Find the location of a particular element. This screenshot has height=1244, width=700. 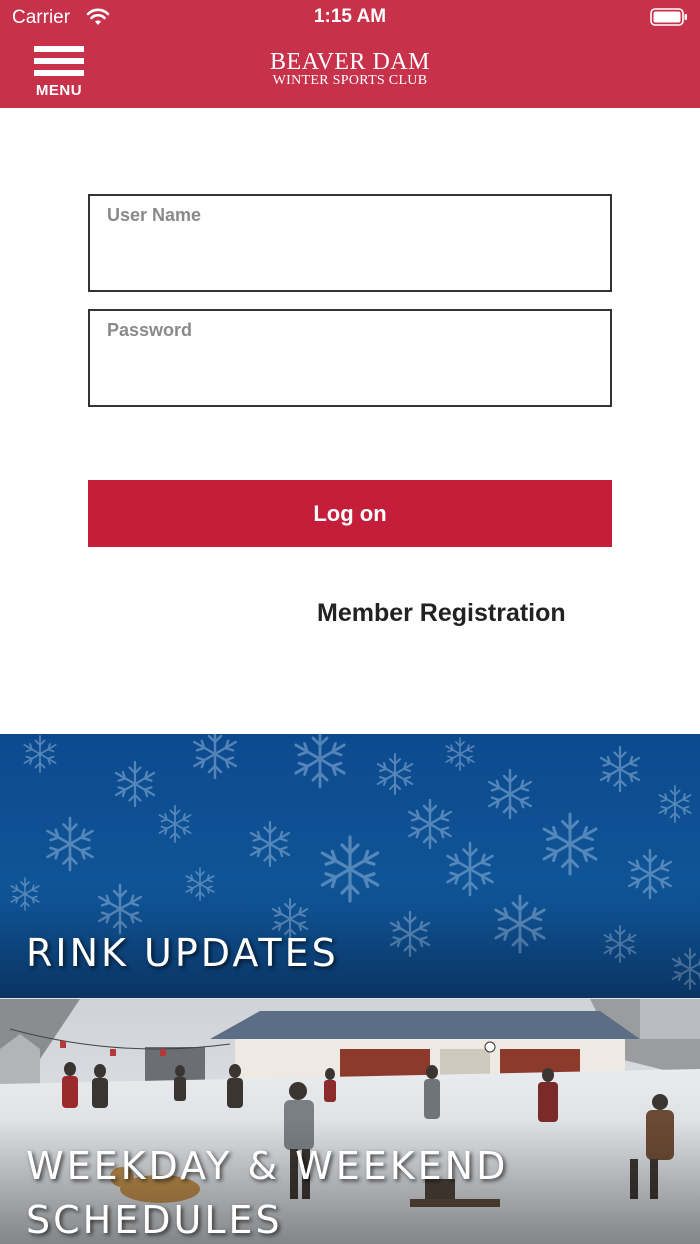

status-bar: Carrier 1:15 AM is located at coordinates (350, 18).